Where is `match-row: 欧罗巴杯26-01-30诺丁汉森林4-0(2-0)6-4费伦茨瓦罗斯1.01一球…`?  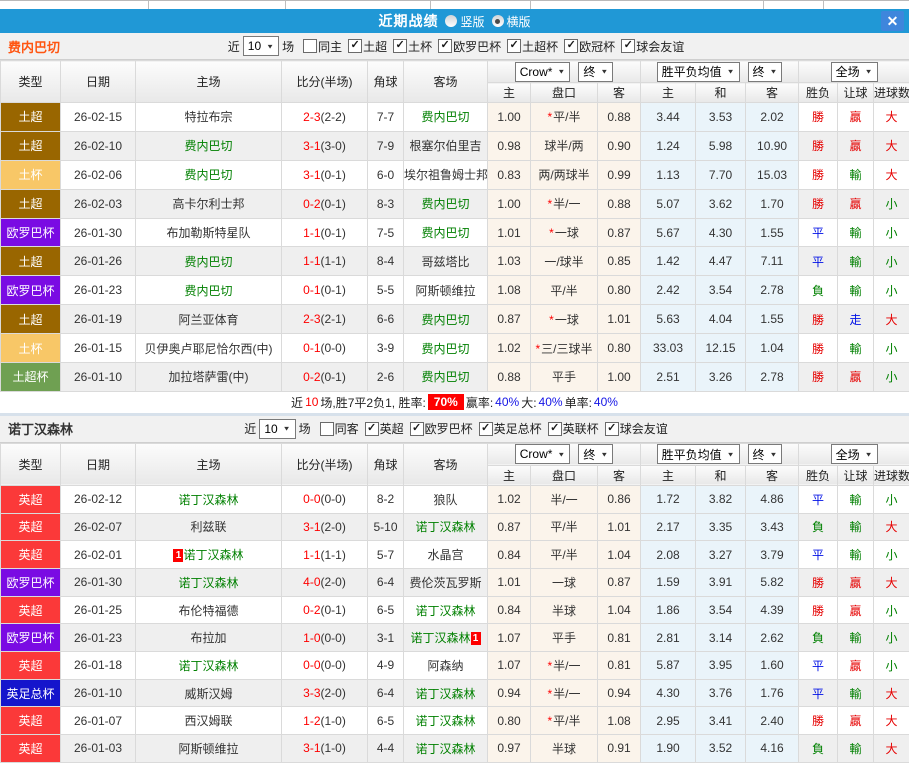 match-row: 欧罗巴杯26-01-30诺丁汉森林4-0(2-0)6-4费伦茨瓦罗斯1.01一球… is located at coordinates (455, 582).